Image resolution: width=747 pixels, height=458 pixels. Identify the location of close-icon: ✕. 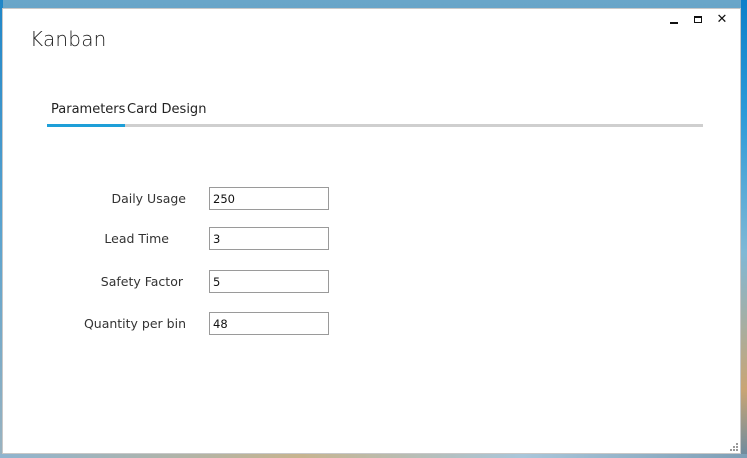
(722, 19).